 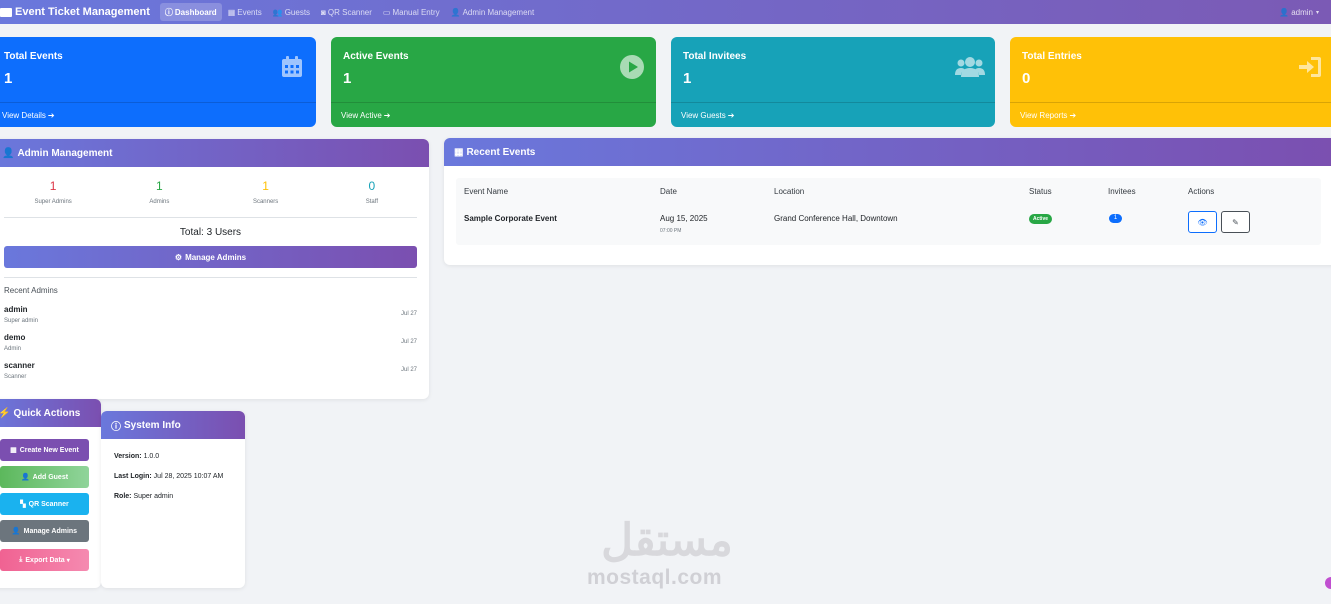 I want to click on view-reports-link: View Reports ➔, so click(x=1170, y=114).